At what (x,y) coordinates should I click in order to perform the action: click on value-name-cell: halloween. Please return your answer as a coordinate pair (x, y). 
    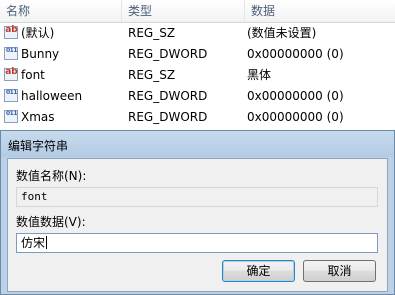
    Looking at the image, I should click on (63, 96).